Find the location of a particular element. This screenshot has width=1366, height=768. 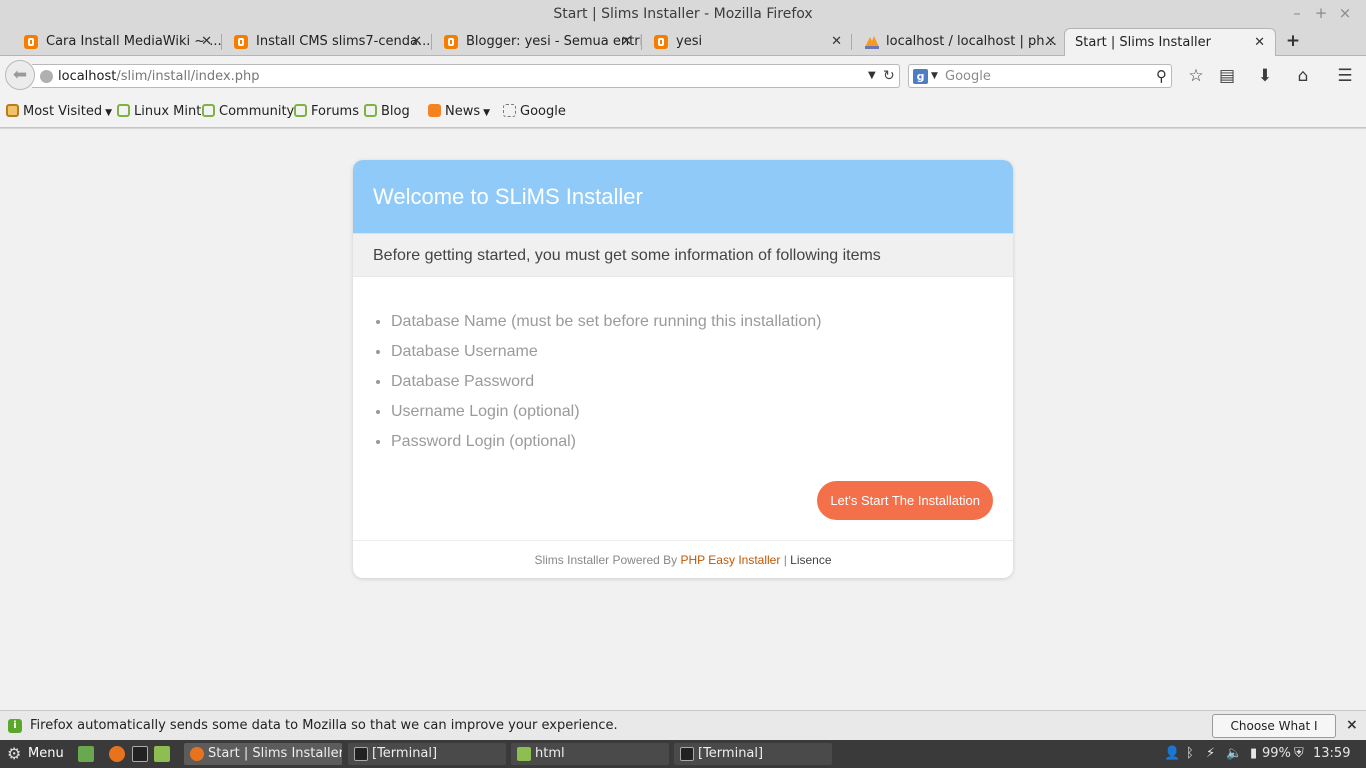

tab-yesi: yesi ✕ is located at coordinates (741, 42).